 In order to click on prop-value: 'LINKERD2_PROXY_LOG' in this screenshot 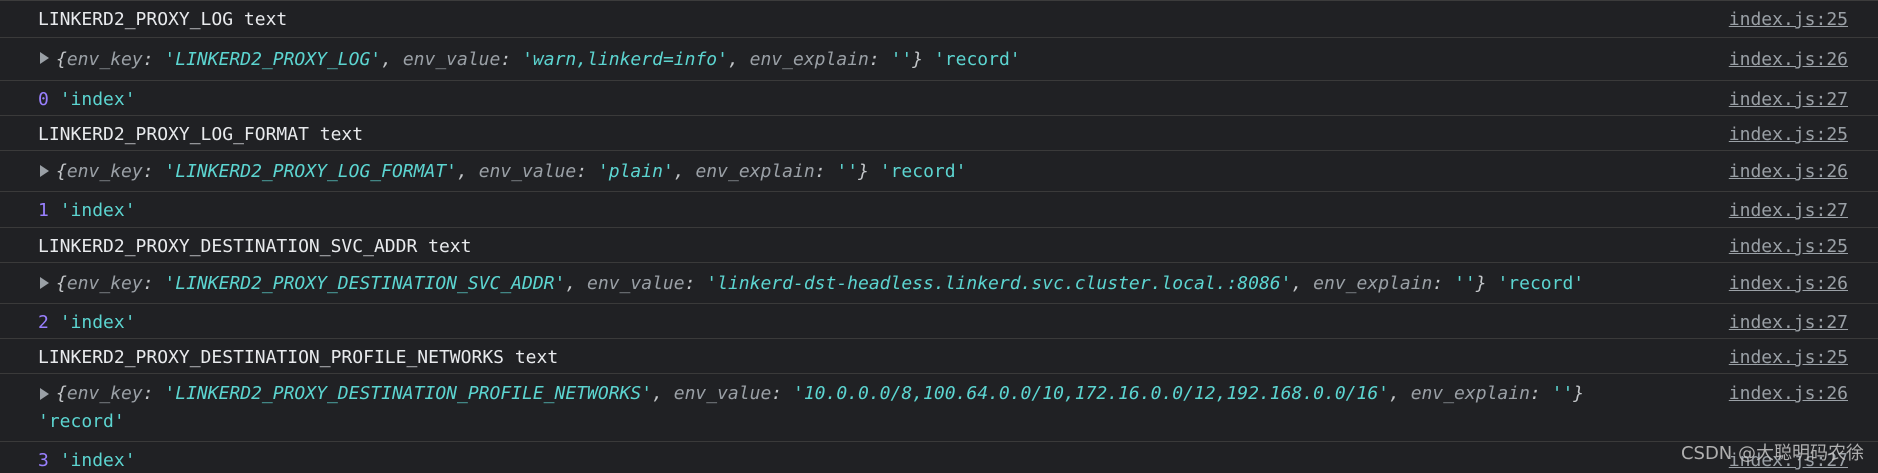, I will do `click(273, 59)`.